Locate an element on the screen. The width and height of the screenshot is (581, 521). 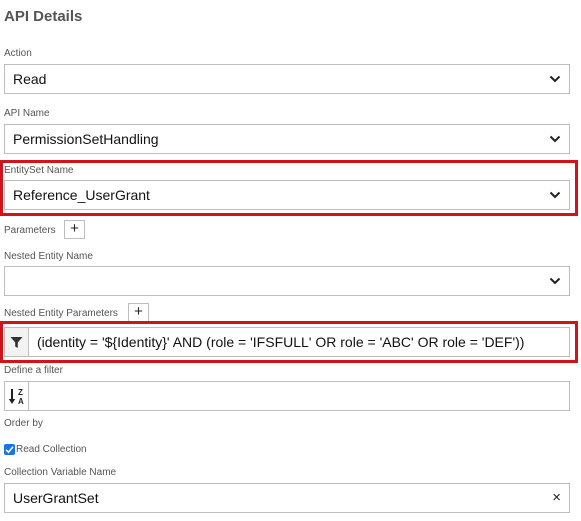
entityset-label: EntitySet Name is located at coordinates (39, 170).